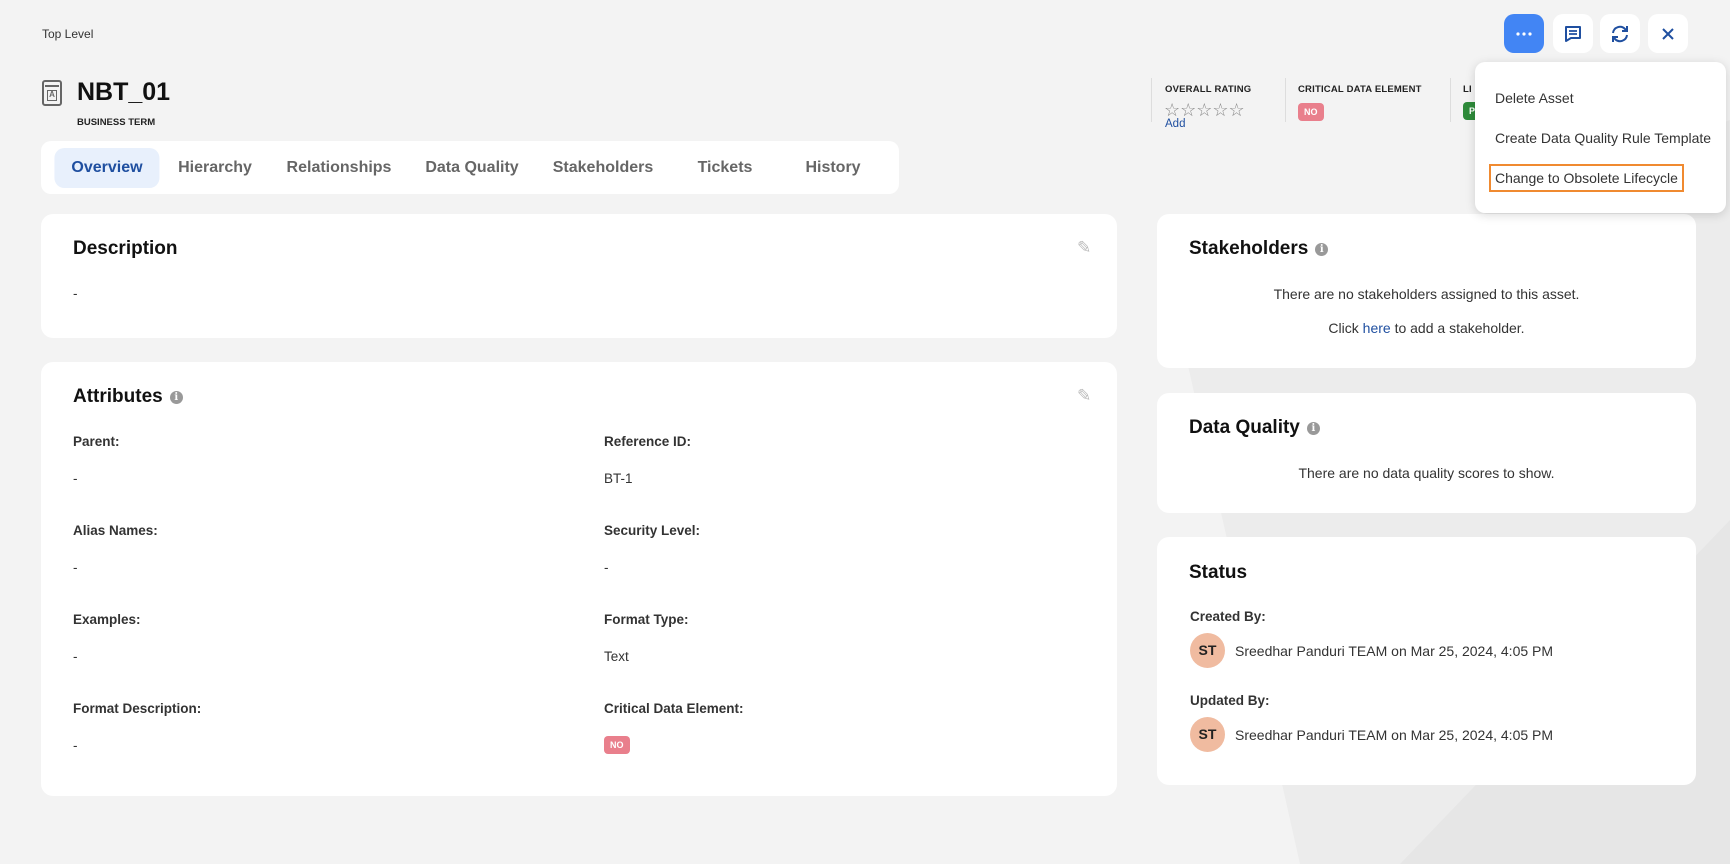 This screenshot has width=1730, height=864. What do you see at coordinates (1311, 111) in the screenshot?
I see `critical-data-element-badge: NO` at bounding box center [1311, 111].